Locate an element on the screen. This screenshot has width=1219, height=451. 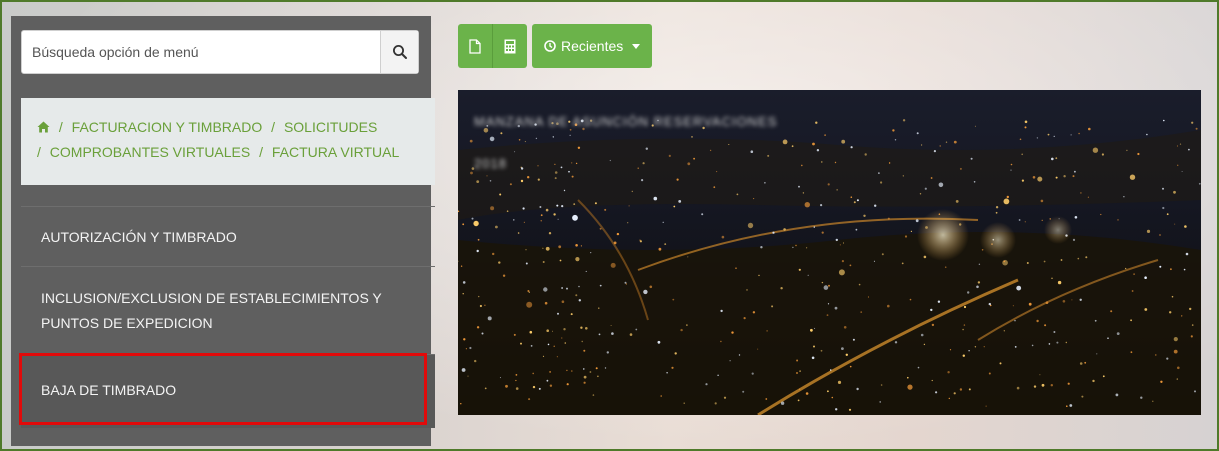
breadcrumb-comprobantes: COMPROBANTES VIRTUALES is located at coordinates (150, 152).